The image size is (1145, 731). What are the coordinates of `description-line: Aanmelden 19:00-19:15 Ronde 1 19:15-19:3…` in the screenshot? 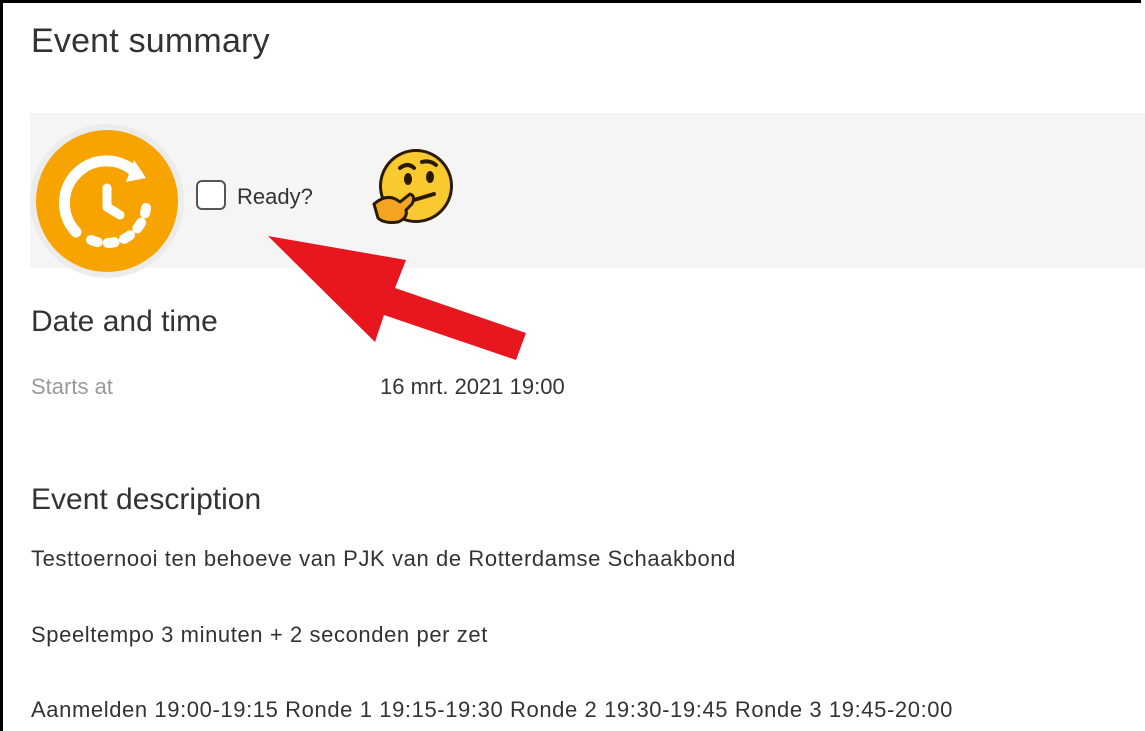 It's located at (492, 709).